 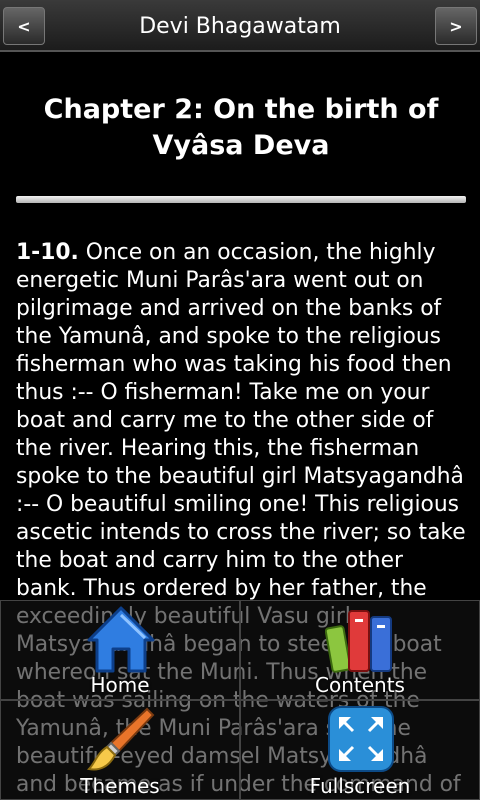 I want to click on fullscreen-icon, so click(x=361, y=739).